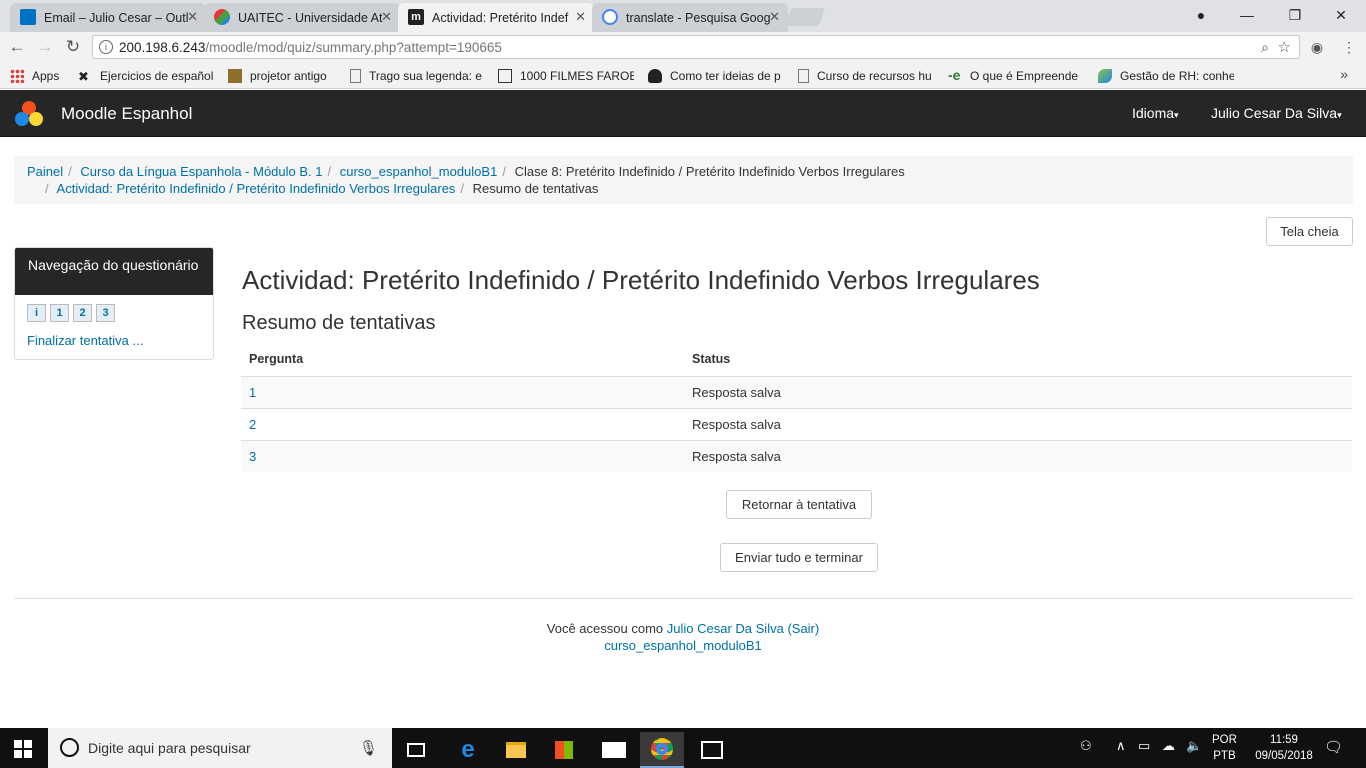 Image resolution: width=1366 pixels, height=768 pixels. I want to click on language-menu: Idioma▾, so click(1155, 113).